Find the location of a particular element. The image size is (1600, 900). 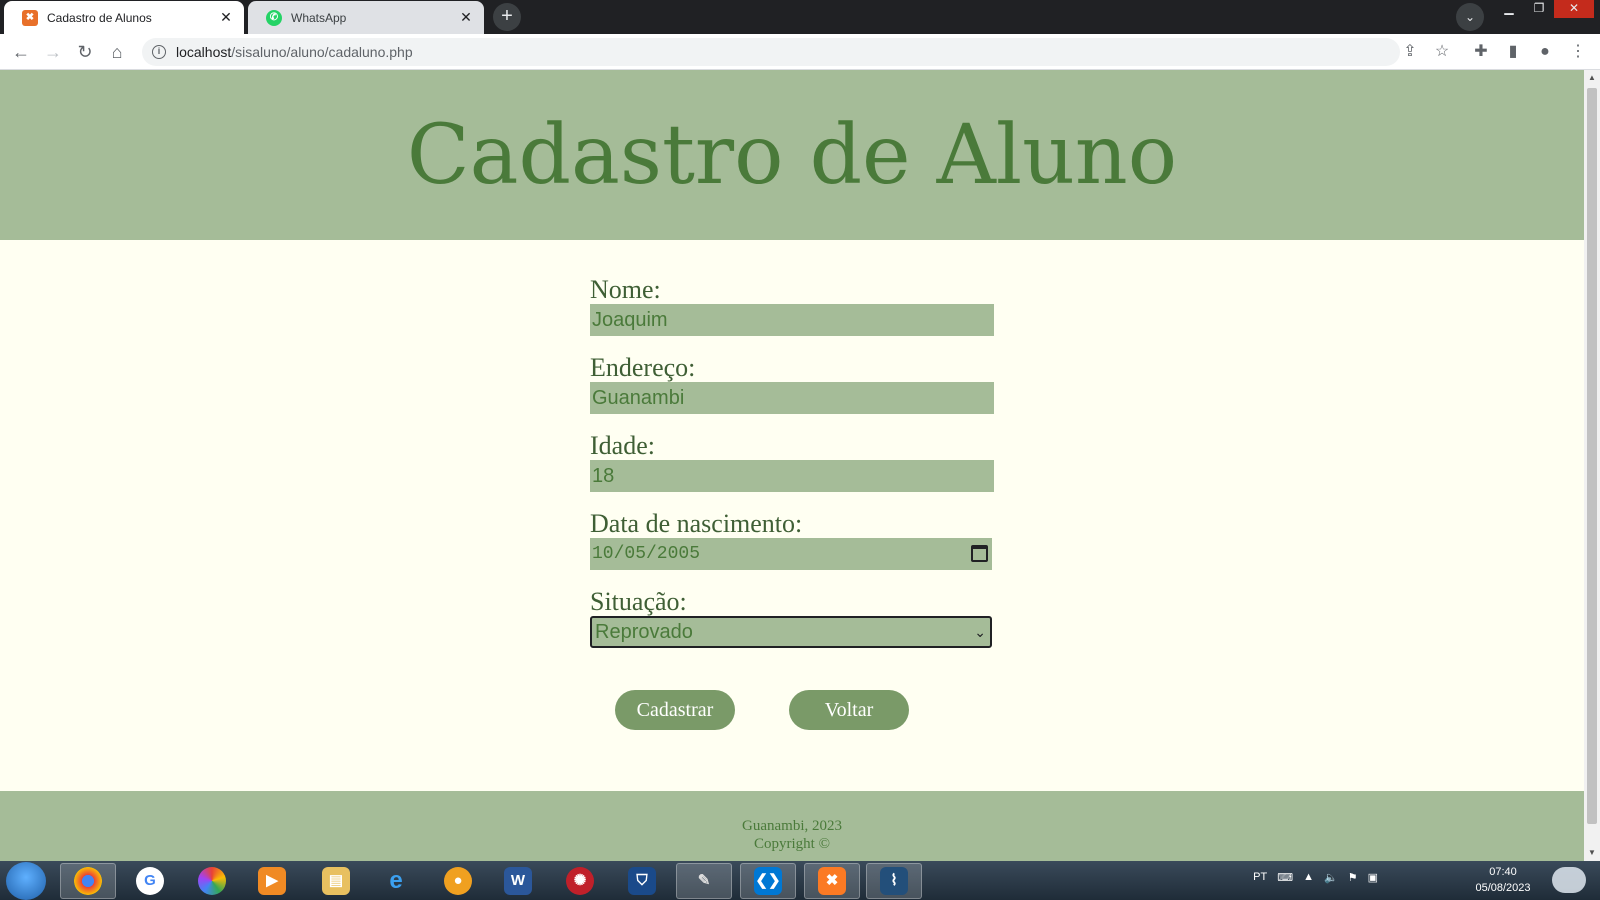

page-title: Cadastro de Aluno is located at coordinates (792, 155).